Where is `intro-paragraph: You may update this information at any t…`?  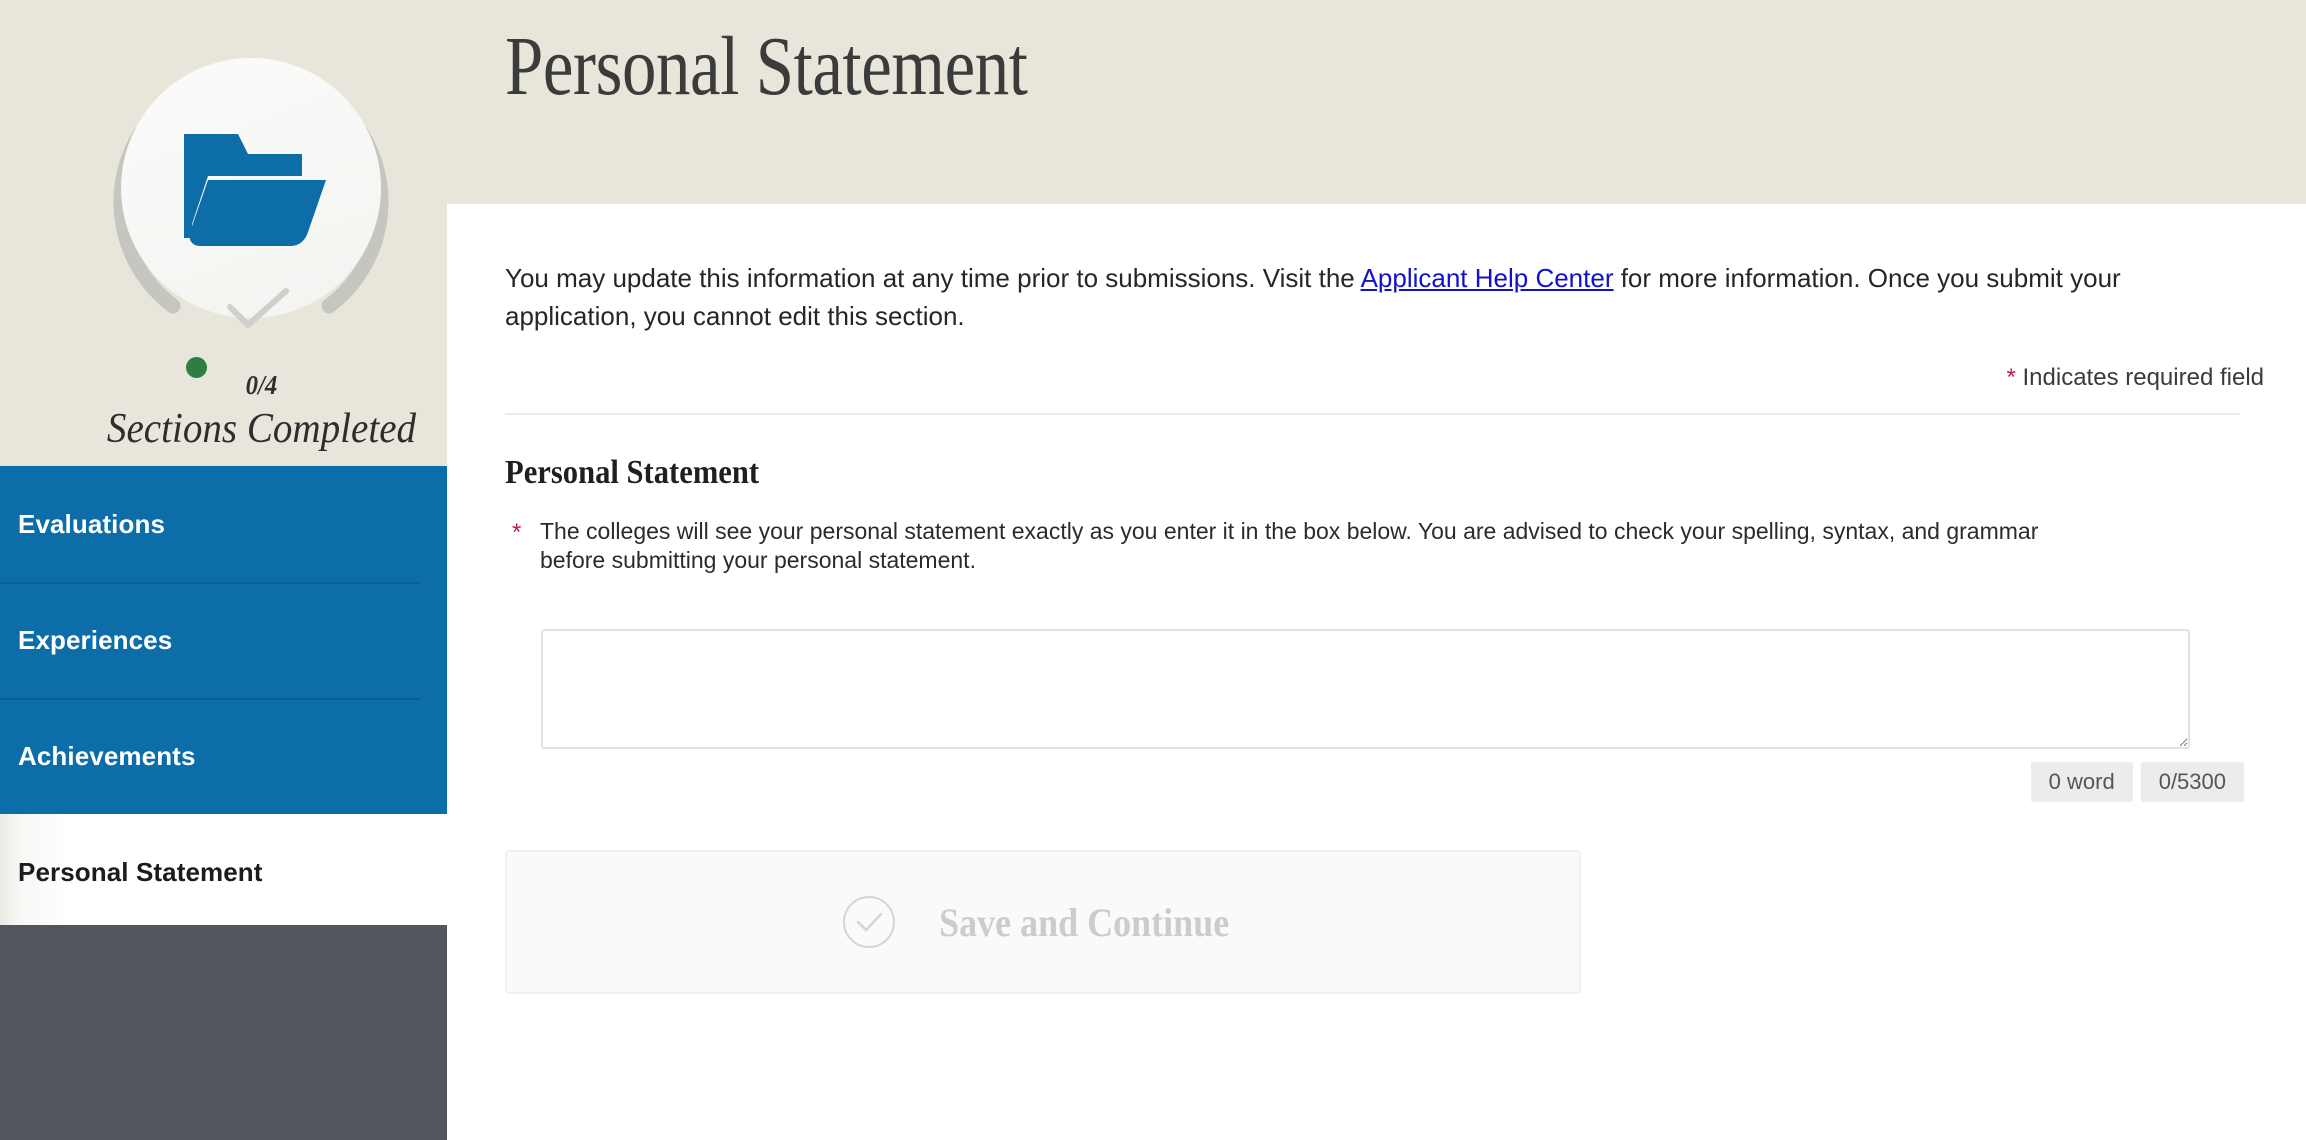 intro-paragraph: You may update this information at any t… is located at coordinates (1345, 297).